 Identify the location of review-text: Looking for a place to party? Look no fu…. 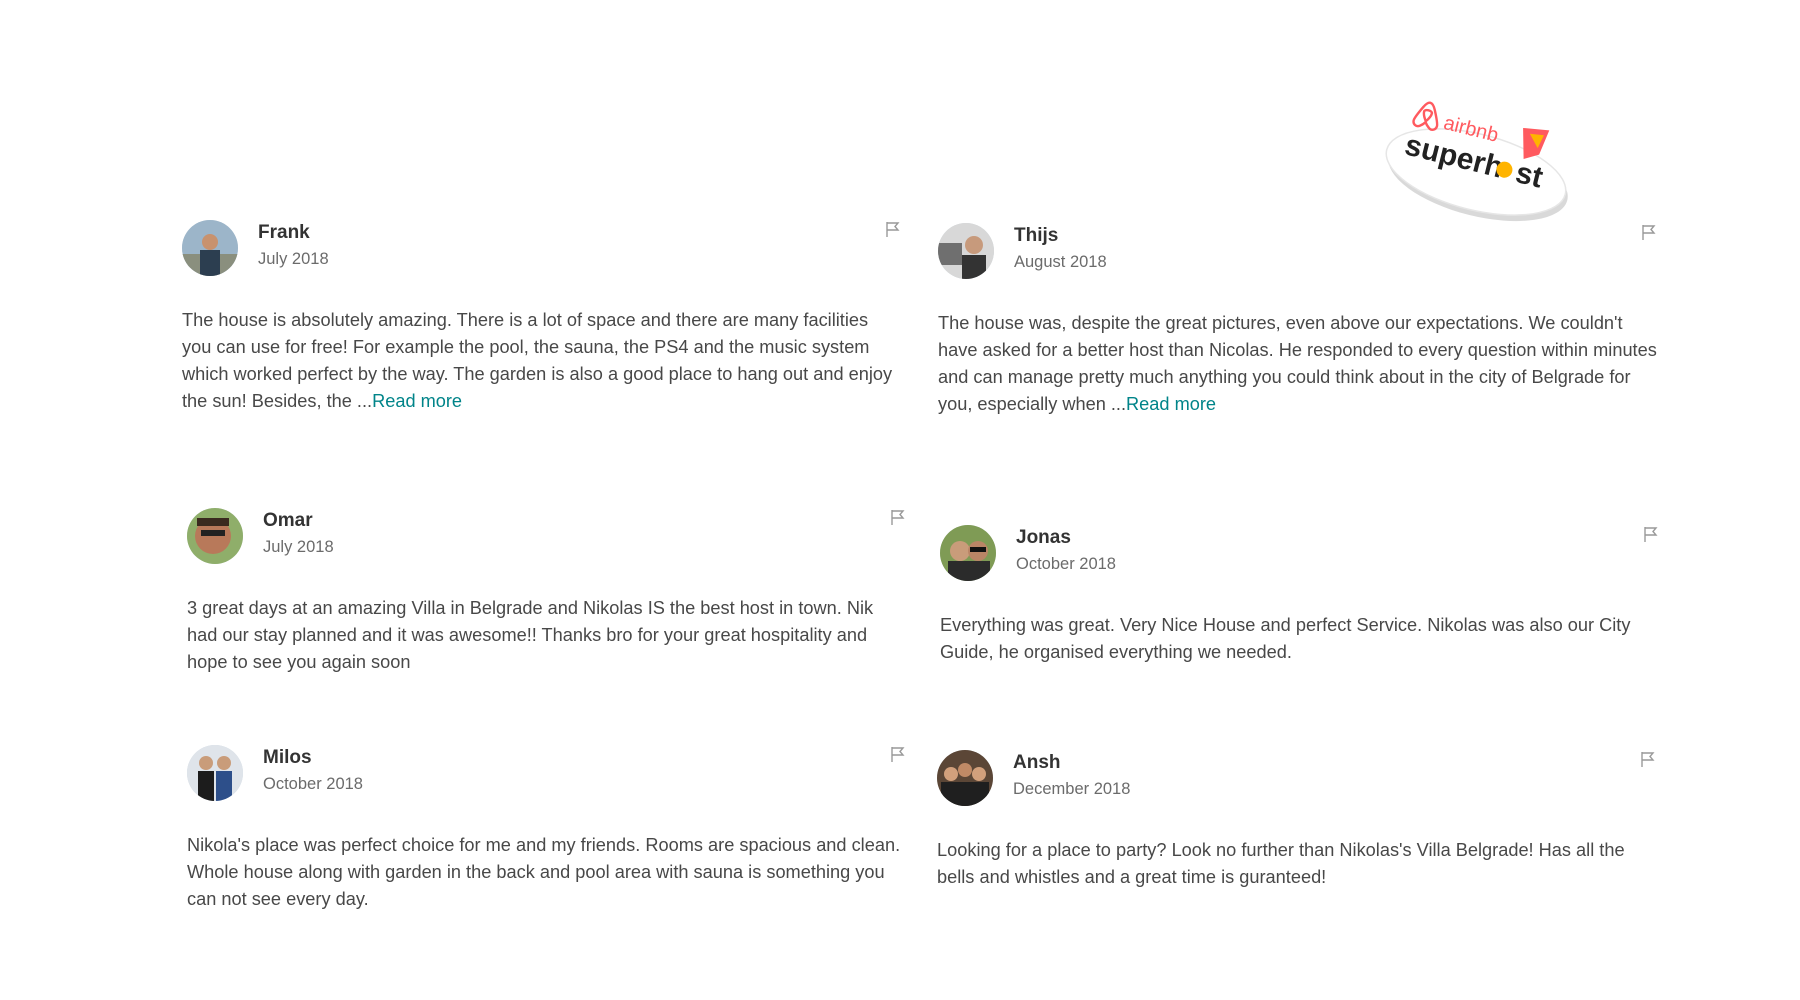
(1297, 864).